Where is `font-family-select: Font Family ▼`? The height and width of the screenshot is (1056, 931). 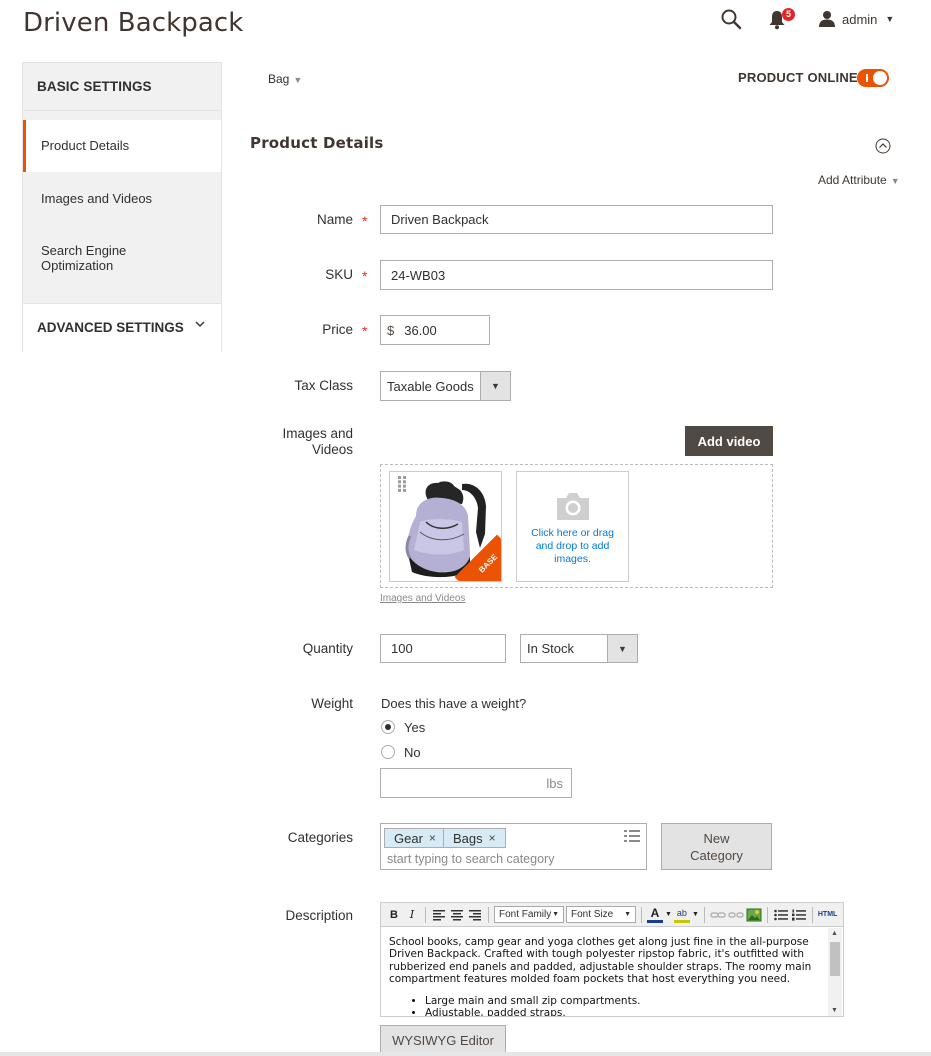
font-family-select: Font Family ▼ is located at coordinates (529, 914).